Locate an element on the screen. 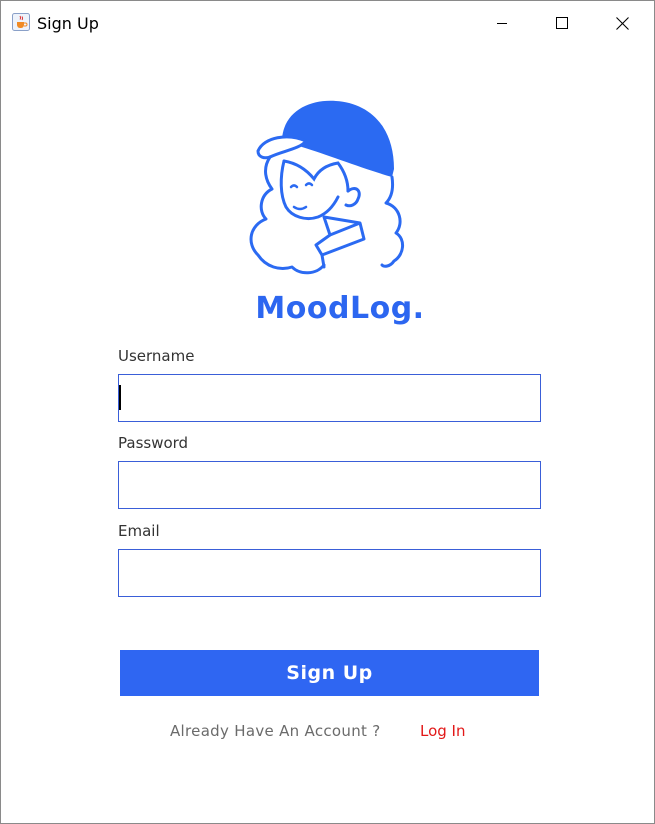 The image size is (655, 824). java-cup-icon is located at coordinates (21, 22).